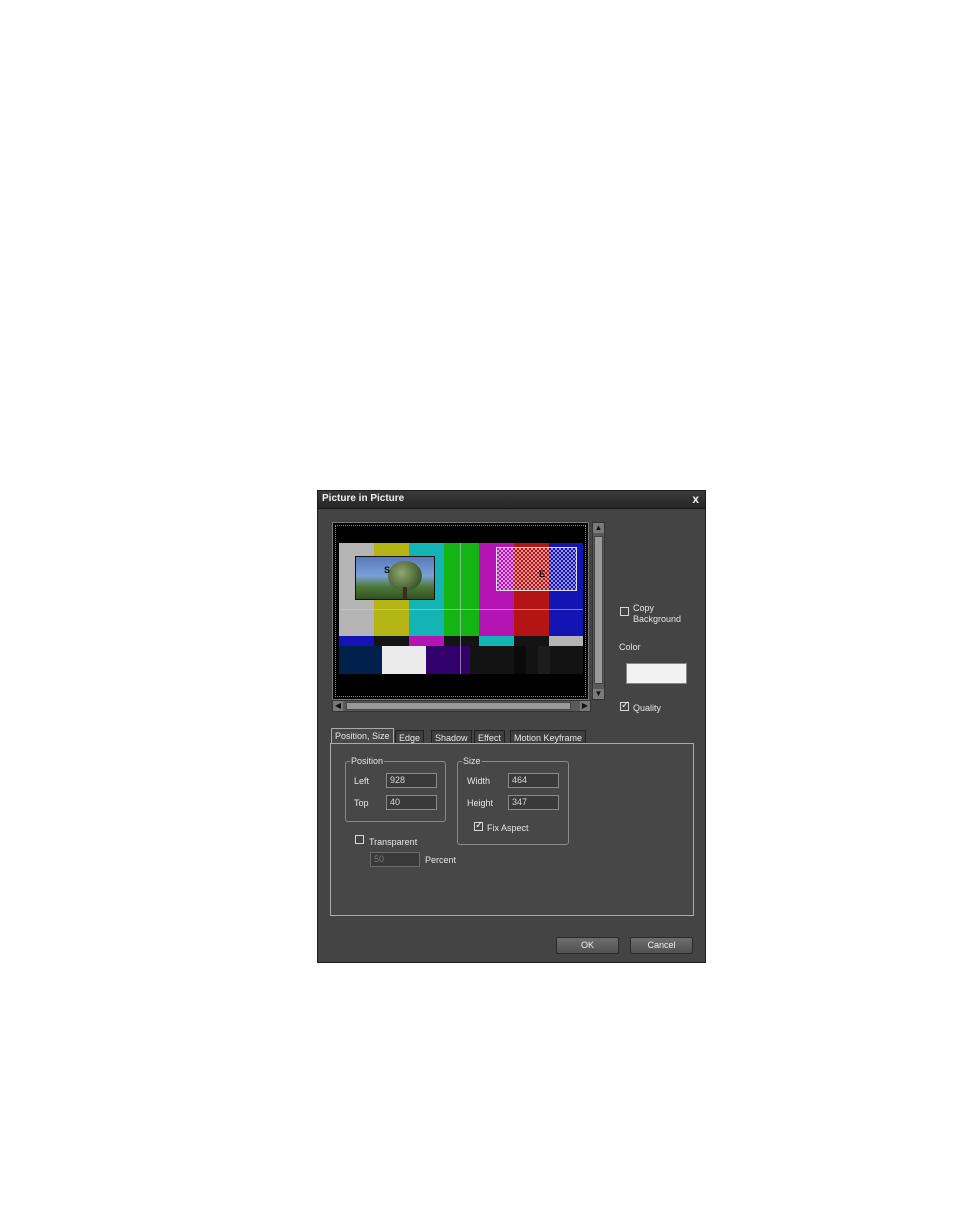 The height and width of the screenshot is (1227, 954). Describe the element at coordinates (448, 660) in the screenshot. I see `pluge-purple` at that location.